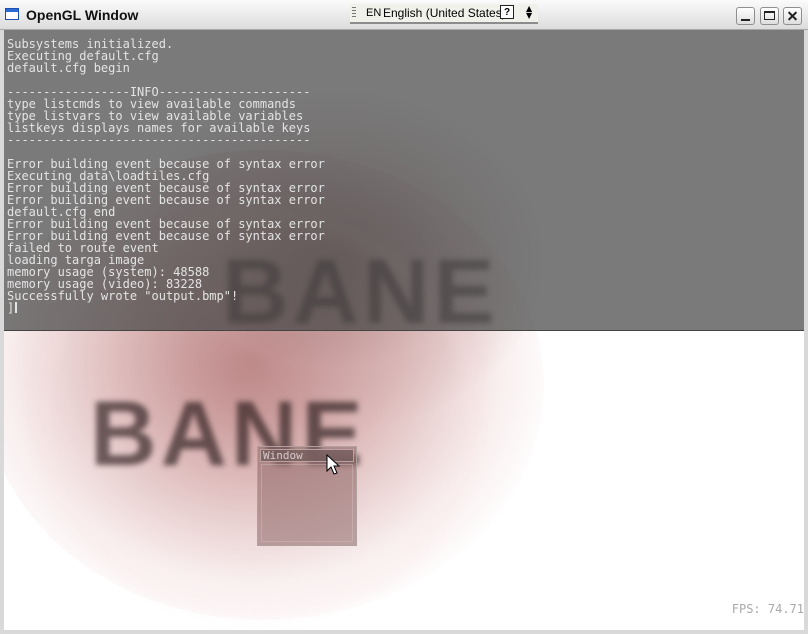 The width and height of the screenshot is (808, 634). I want to click on language-bar: EN English (United States) ? ▲ ▼, so click(444, 14).